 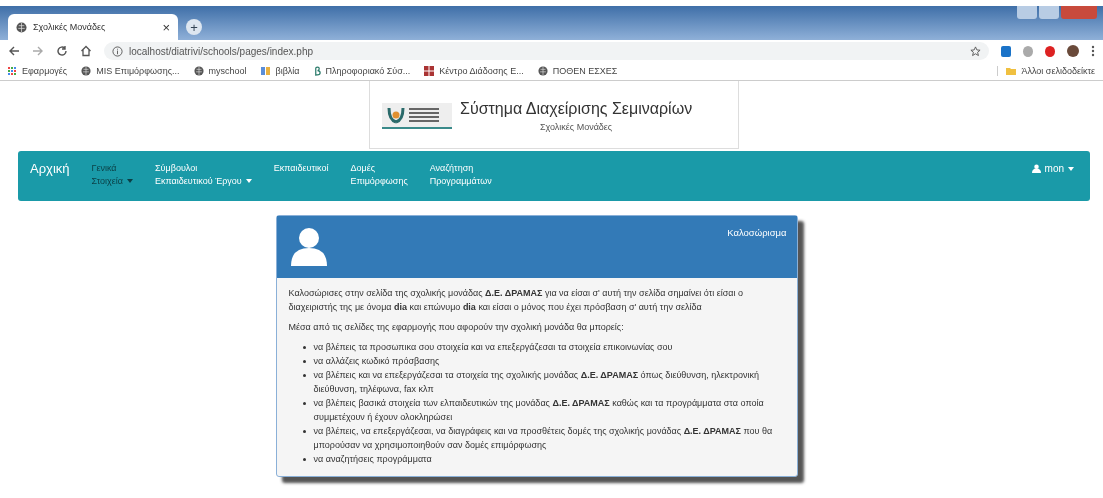 I want to click on apps-grid-icon, so click(x=12, y=71).